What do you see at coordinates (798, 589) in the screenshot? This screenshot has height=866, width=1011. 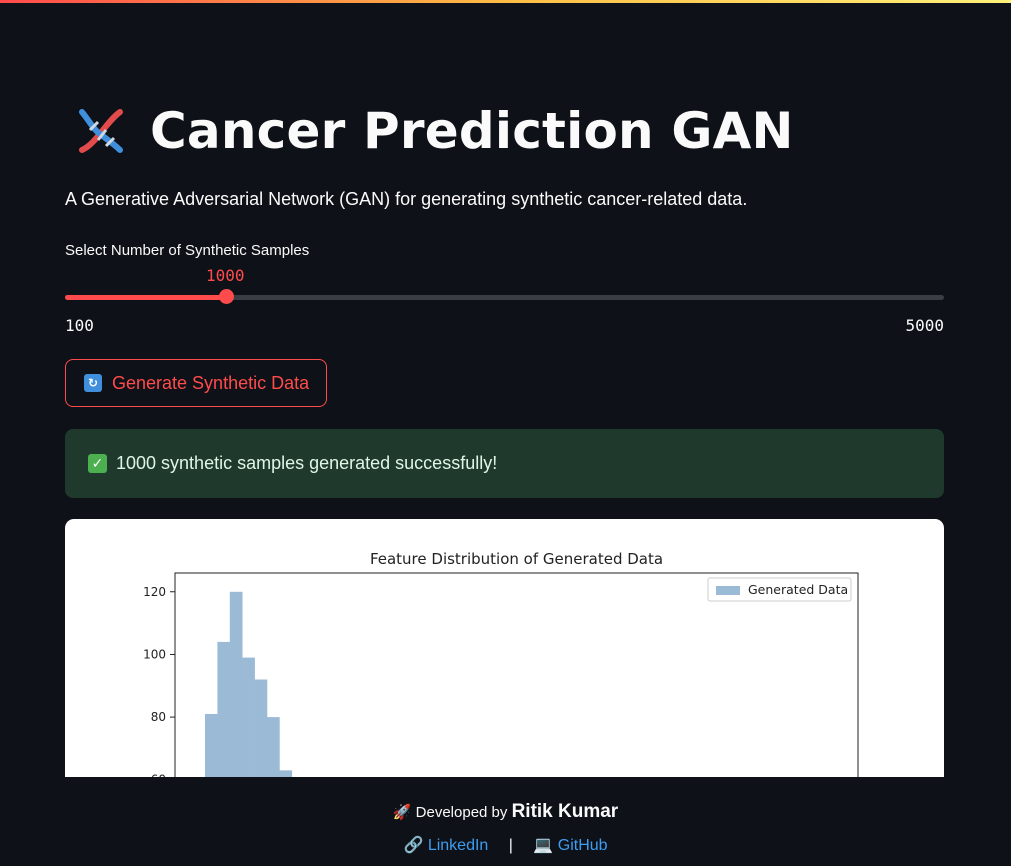 I see `legend-label: Generated Data` at bounding box center [798, 589].